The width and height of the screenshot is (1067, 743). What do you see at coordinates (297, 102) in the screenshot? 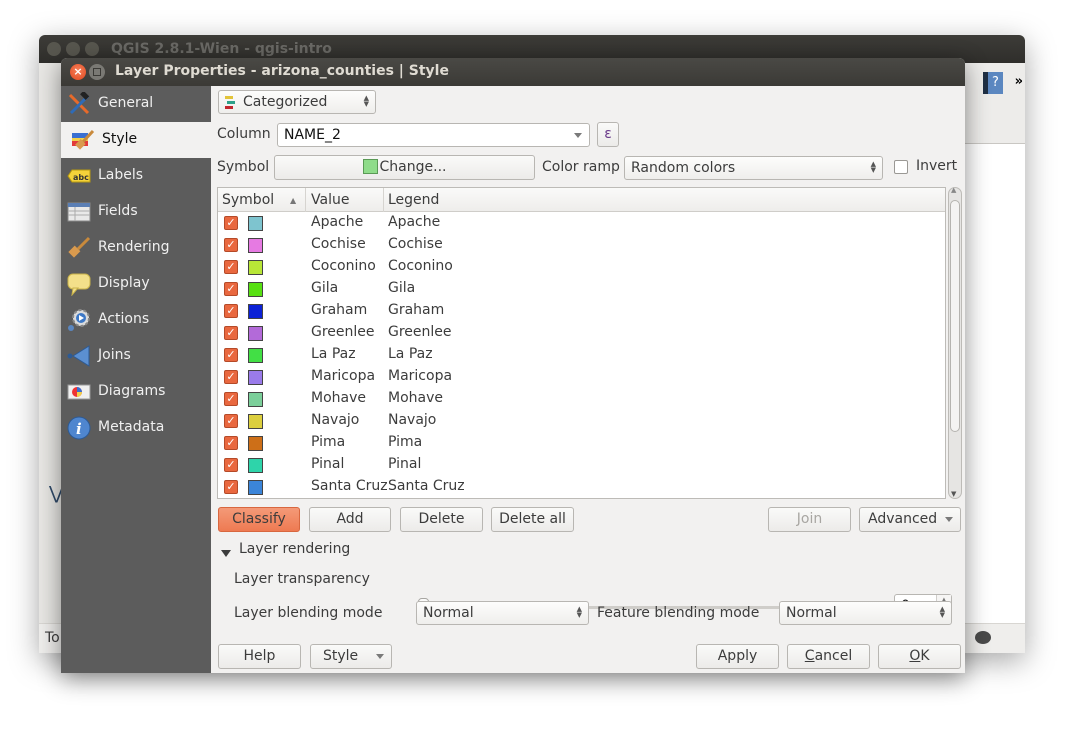
I see `renderer-type-select: Categorized ▲ ▼` at bounding box center [297, 102].